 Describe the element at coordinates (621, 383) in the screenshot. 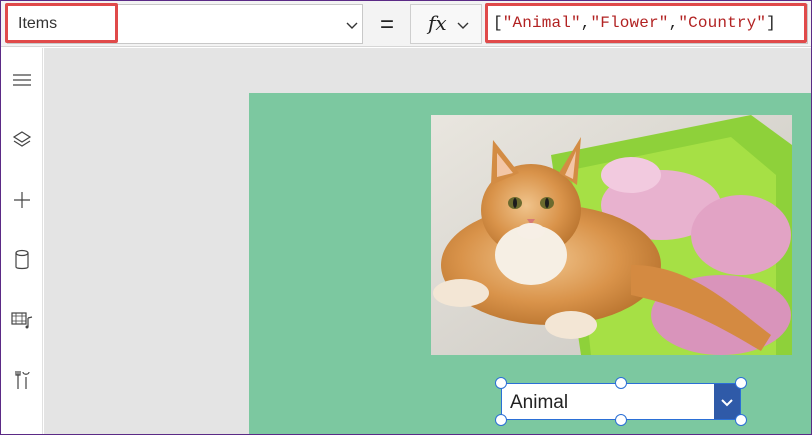

I see `resize-handle-top` at that location.